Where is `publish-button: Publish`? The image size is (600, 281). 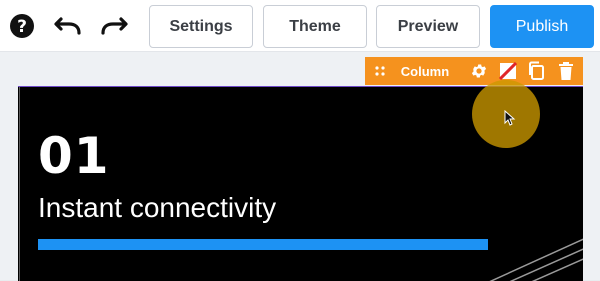
publish-button: Publish is located at coordinates (542, 26).